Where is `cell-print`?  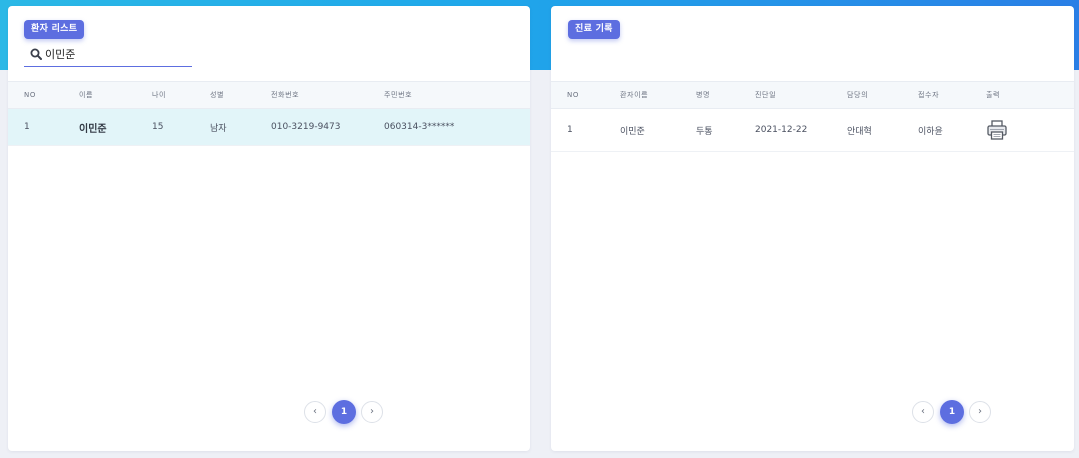
cell-print is located at coordinates (1030, 130).